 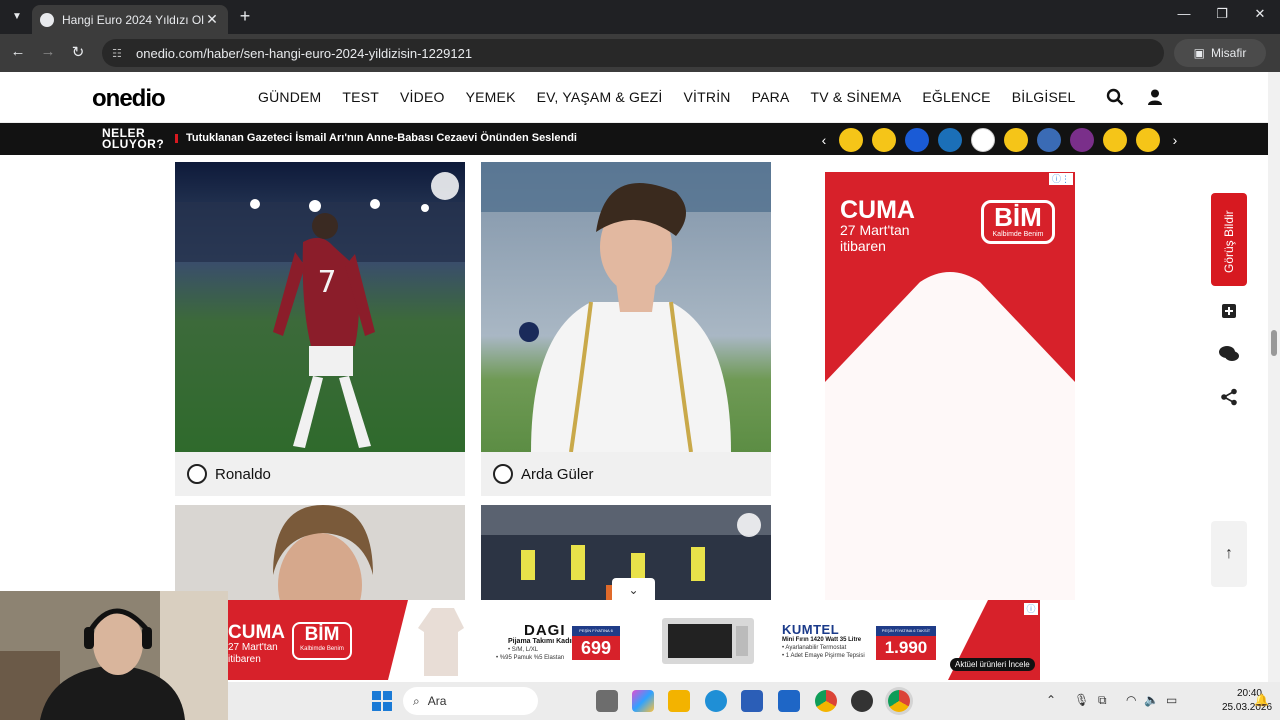 I want to click on ad-info-icon: ⓘ⋮, so click(x=1061, y=179).